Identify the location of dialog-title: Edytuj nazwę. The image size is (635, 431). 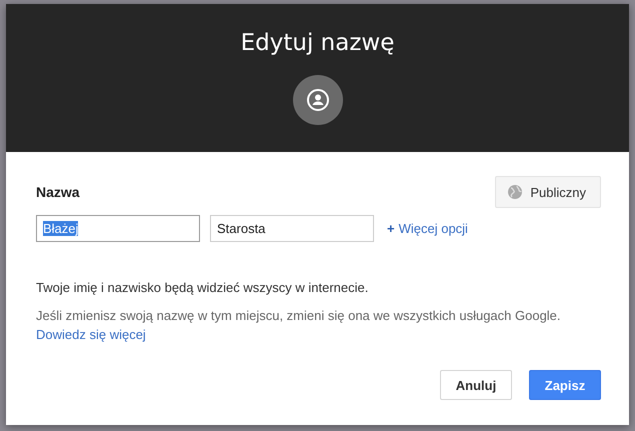
(317, 43).